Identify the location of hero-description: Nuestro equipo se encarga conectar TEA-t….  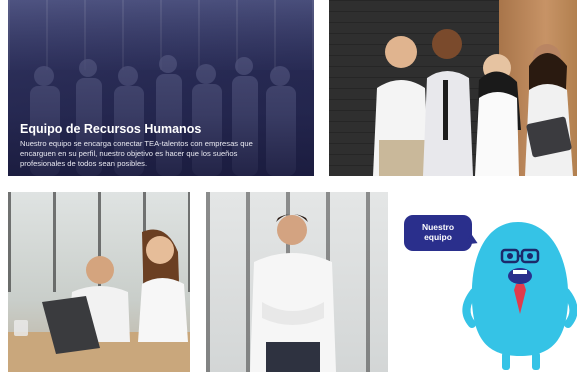
(136, 153).